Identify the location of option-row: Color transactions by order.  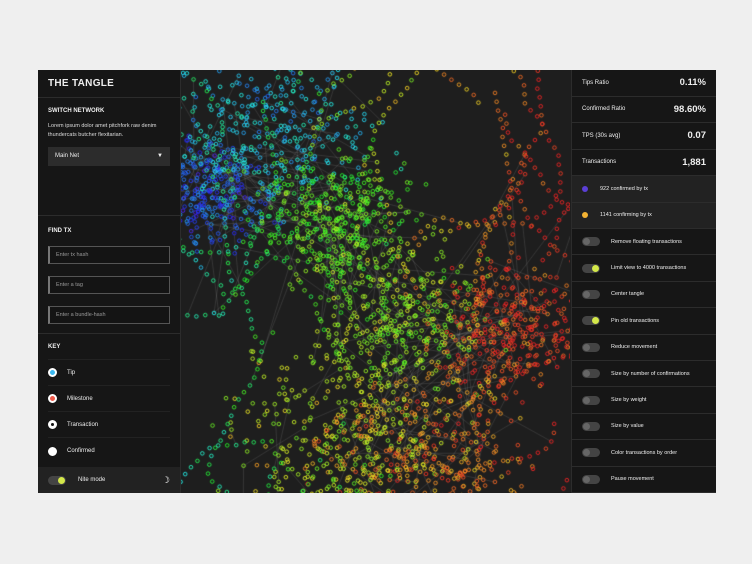
(644, 453).